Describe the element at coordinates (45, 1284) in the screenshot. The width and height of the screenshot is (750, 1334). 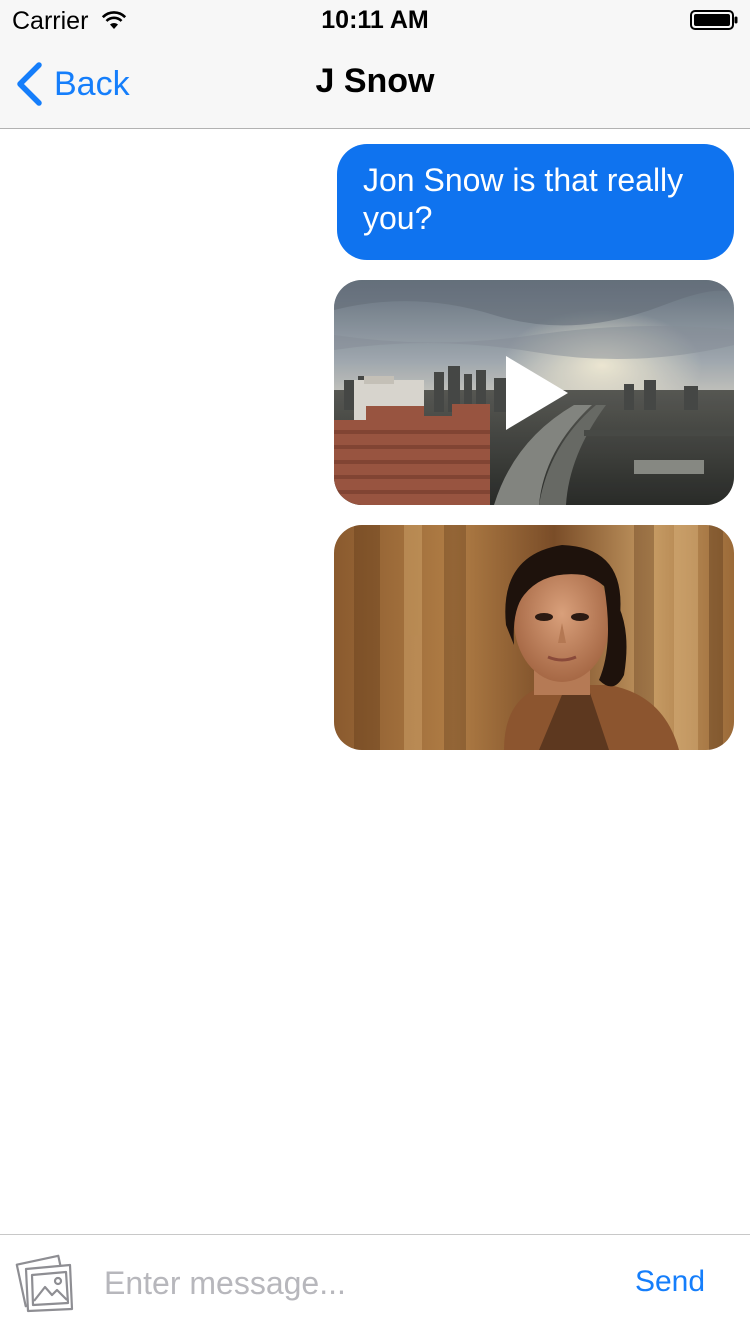
I see `photo-gallery-icon` at that location.